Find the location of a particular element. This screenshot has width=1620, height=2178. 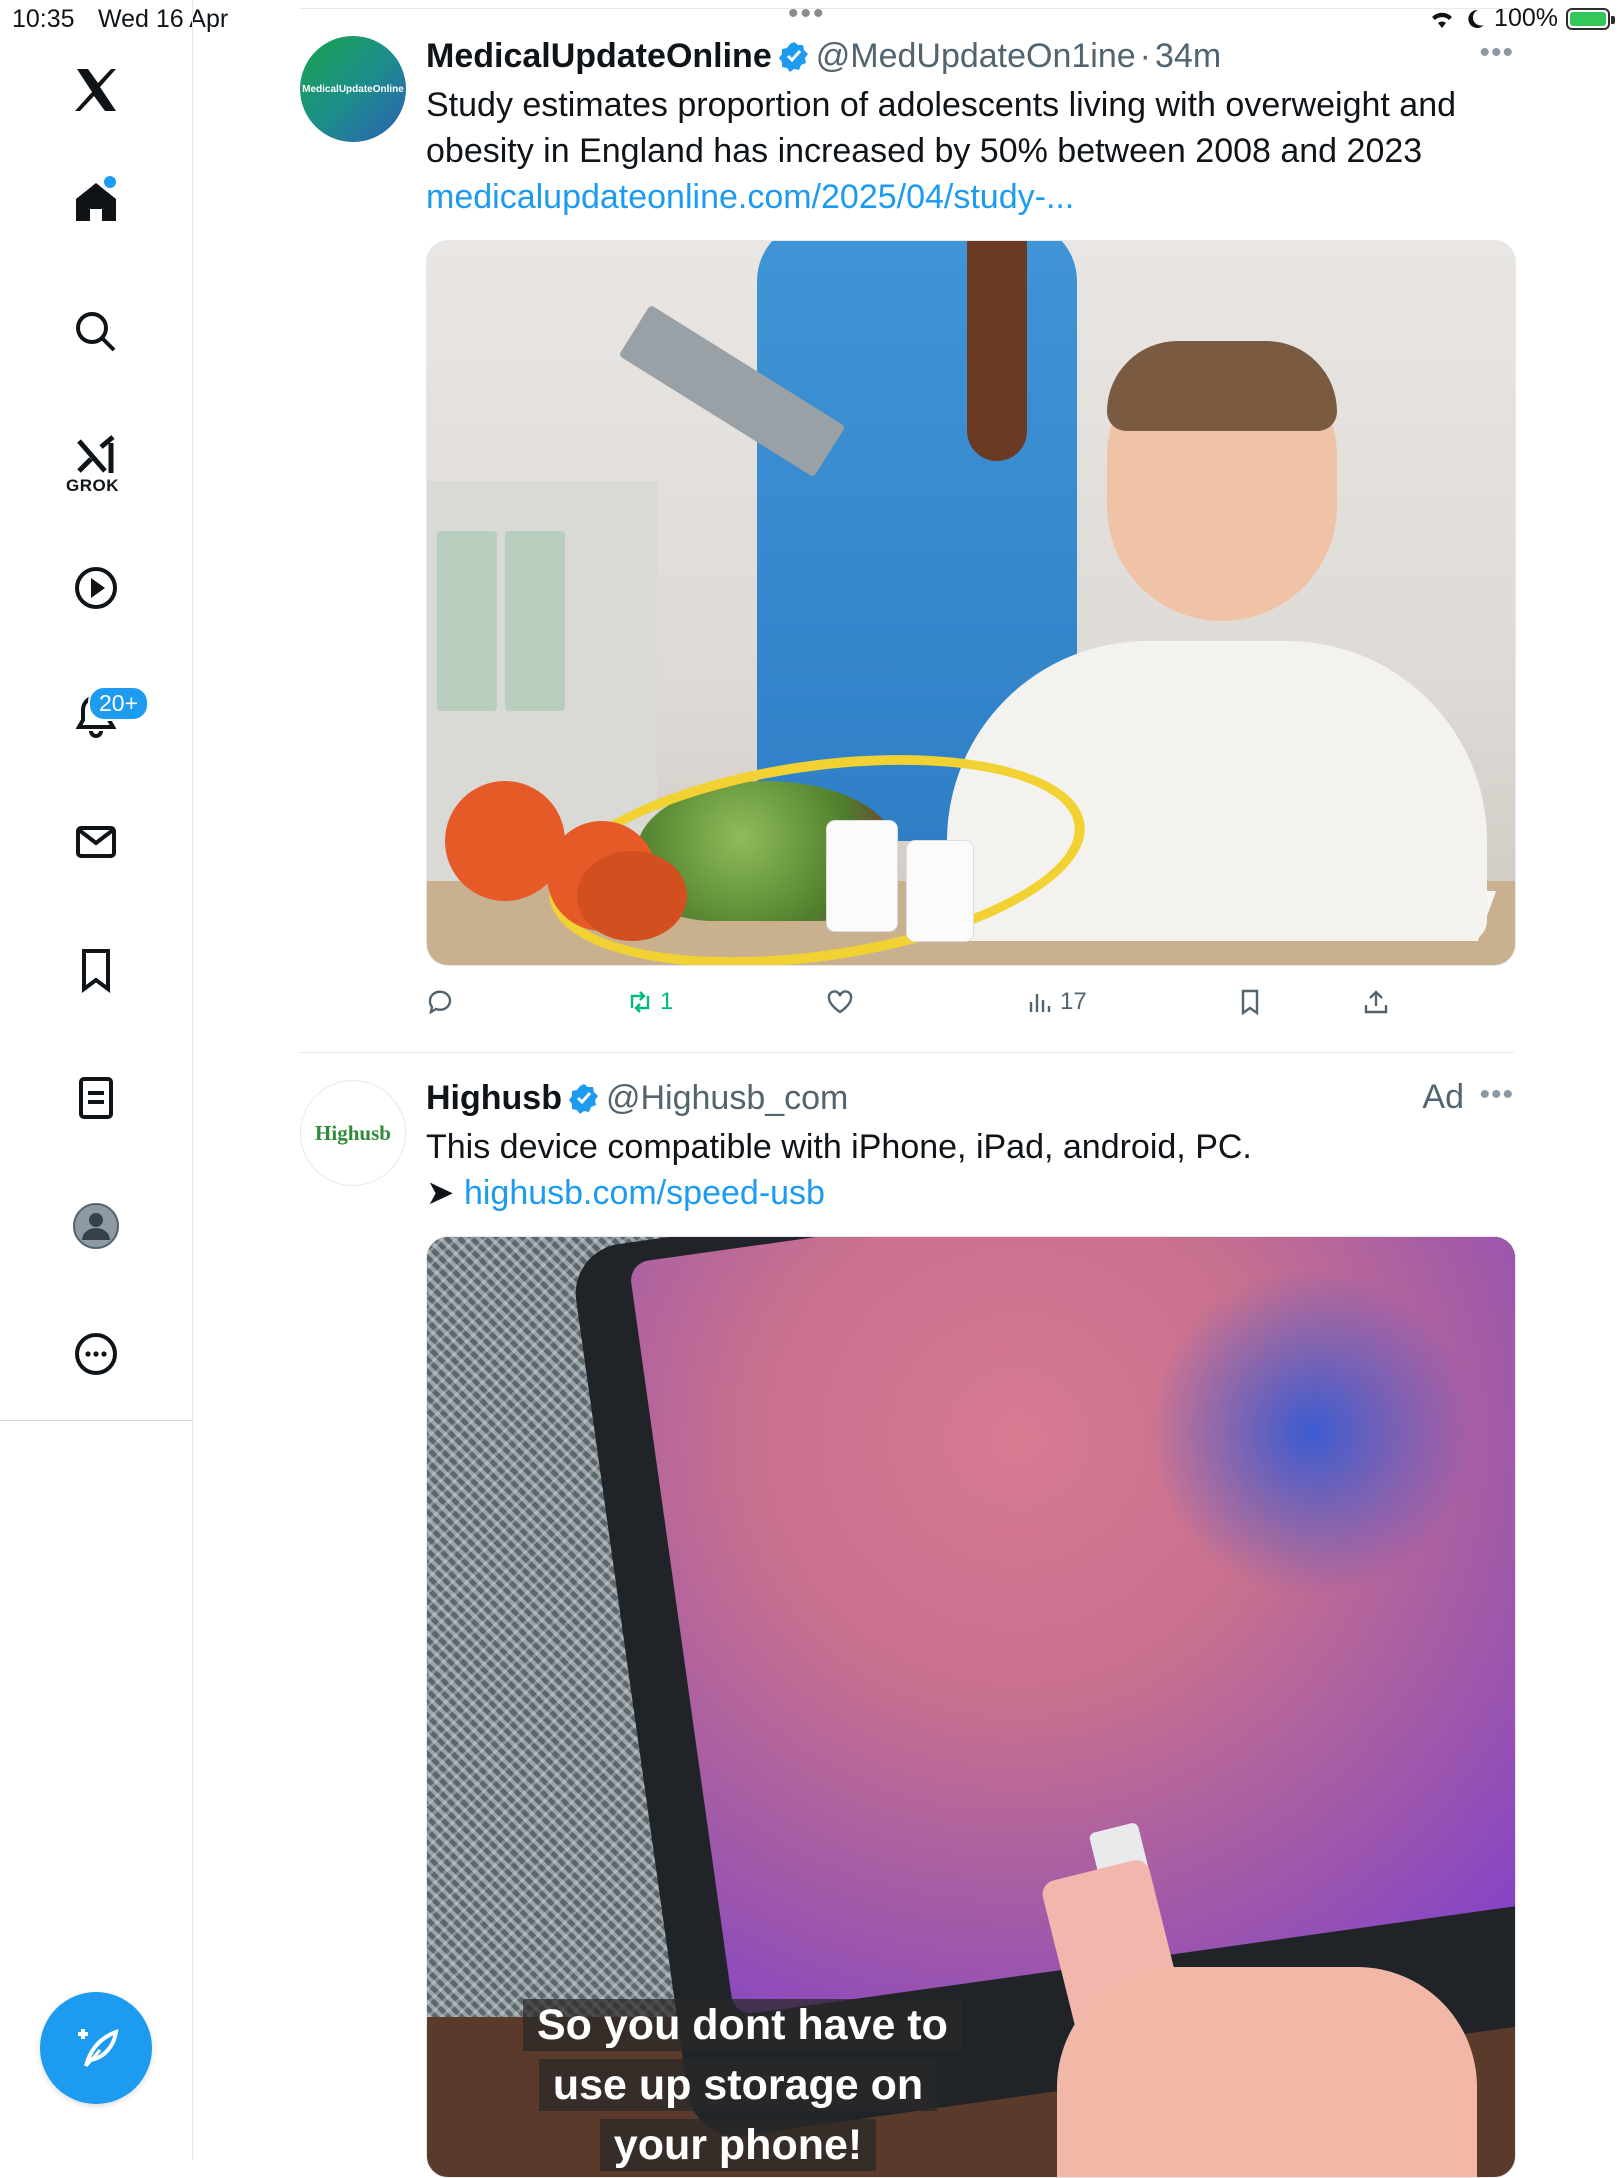

repost-button: 1 is located at coordinates (649, 1002).